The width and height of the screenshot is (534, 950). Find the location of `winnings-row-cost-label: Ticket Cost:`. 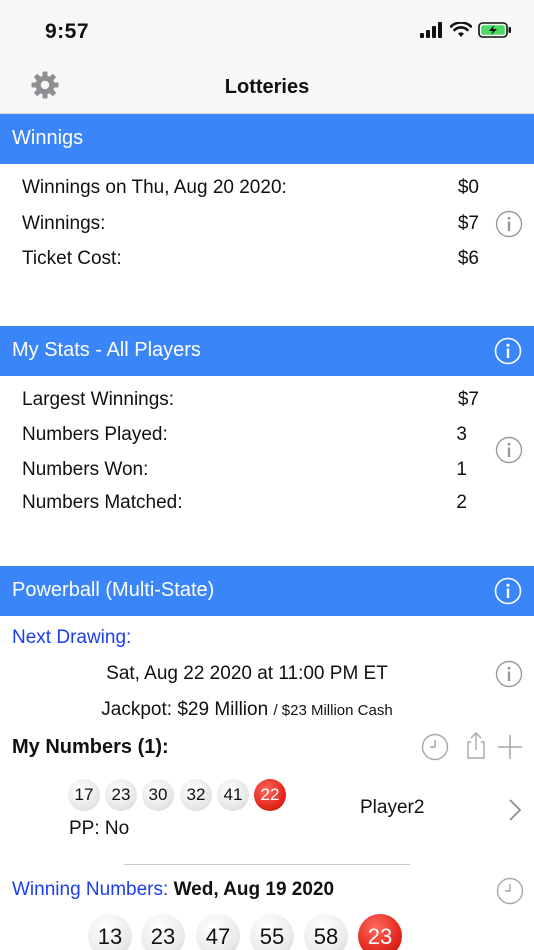

winnings-row-cost-label: Ticket Cost: is located at coordinates (72, 258).